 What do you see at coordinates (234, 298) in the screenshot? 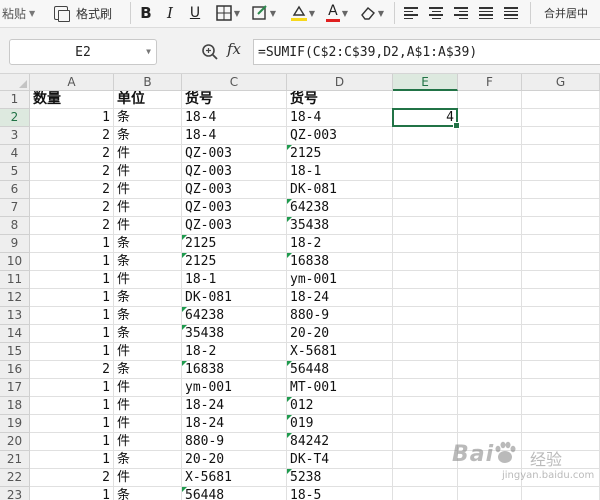
I see `item-code-cell: DK-081` at bounding box center [234, 298].